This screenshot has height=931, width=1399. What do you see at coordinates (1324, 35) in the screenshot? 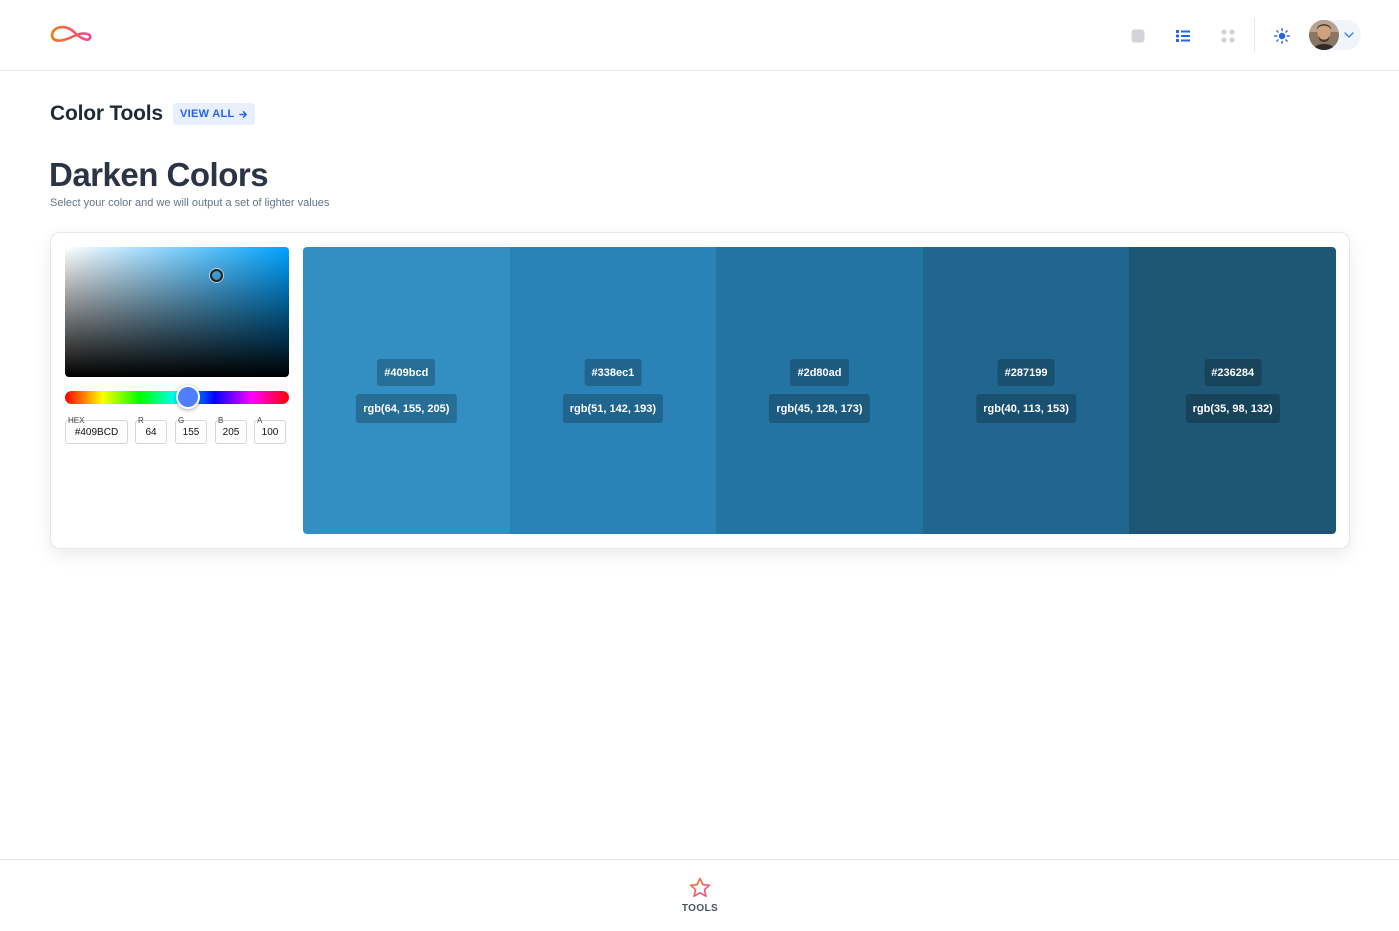
I see `avatar` at bounding box center [1324, 35].